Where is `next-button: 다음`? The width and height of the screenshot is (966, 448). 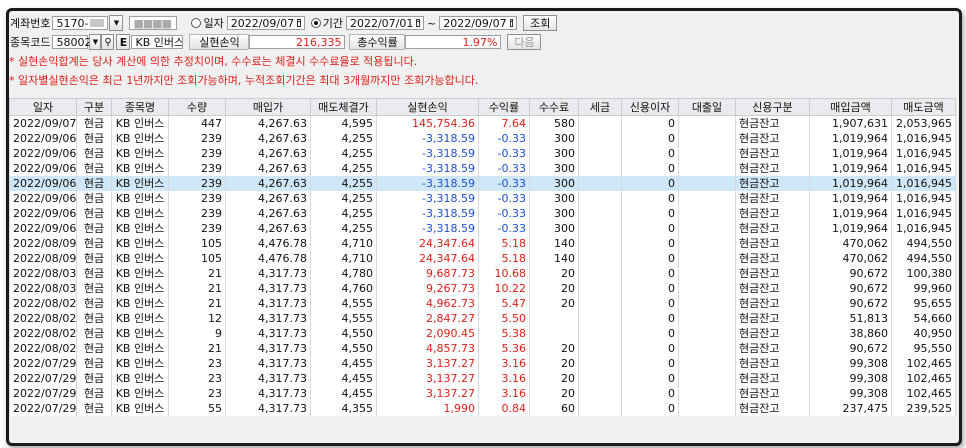
next-button: 다음 is located at coordinates (524, 42).